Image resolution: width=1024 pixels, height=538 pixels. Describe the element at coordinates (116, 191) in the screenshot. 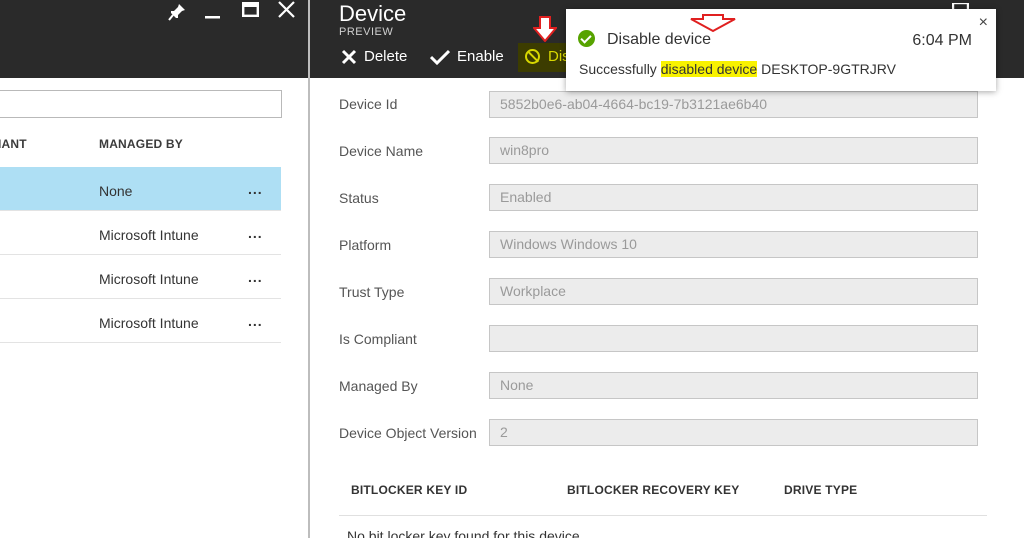

I see `managed-by-value: None` at that location.